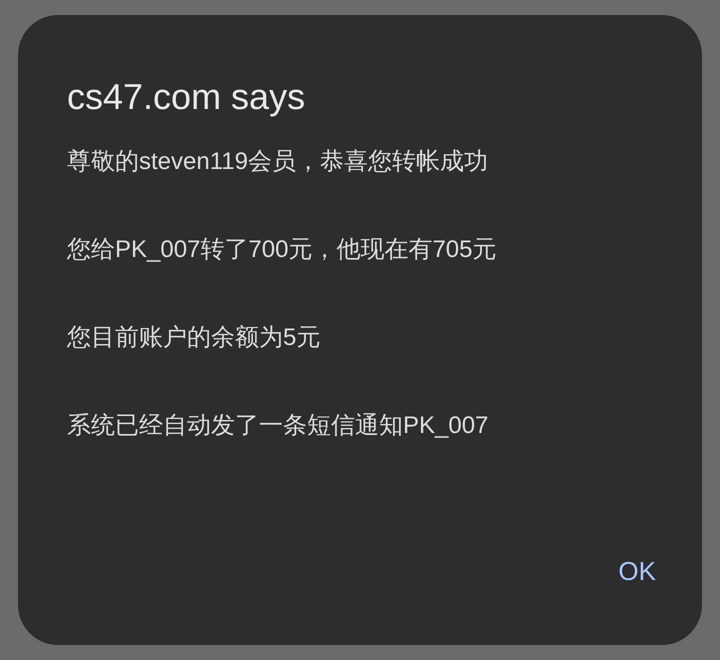 This screenshot has height=660, width=720. What do you see at coordinates (194, 338) in the screenshot?
I see `message-line: 您目前账户的余额为5元` at bounding box center [194, 338].